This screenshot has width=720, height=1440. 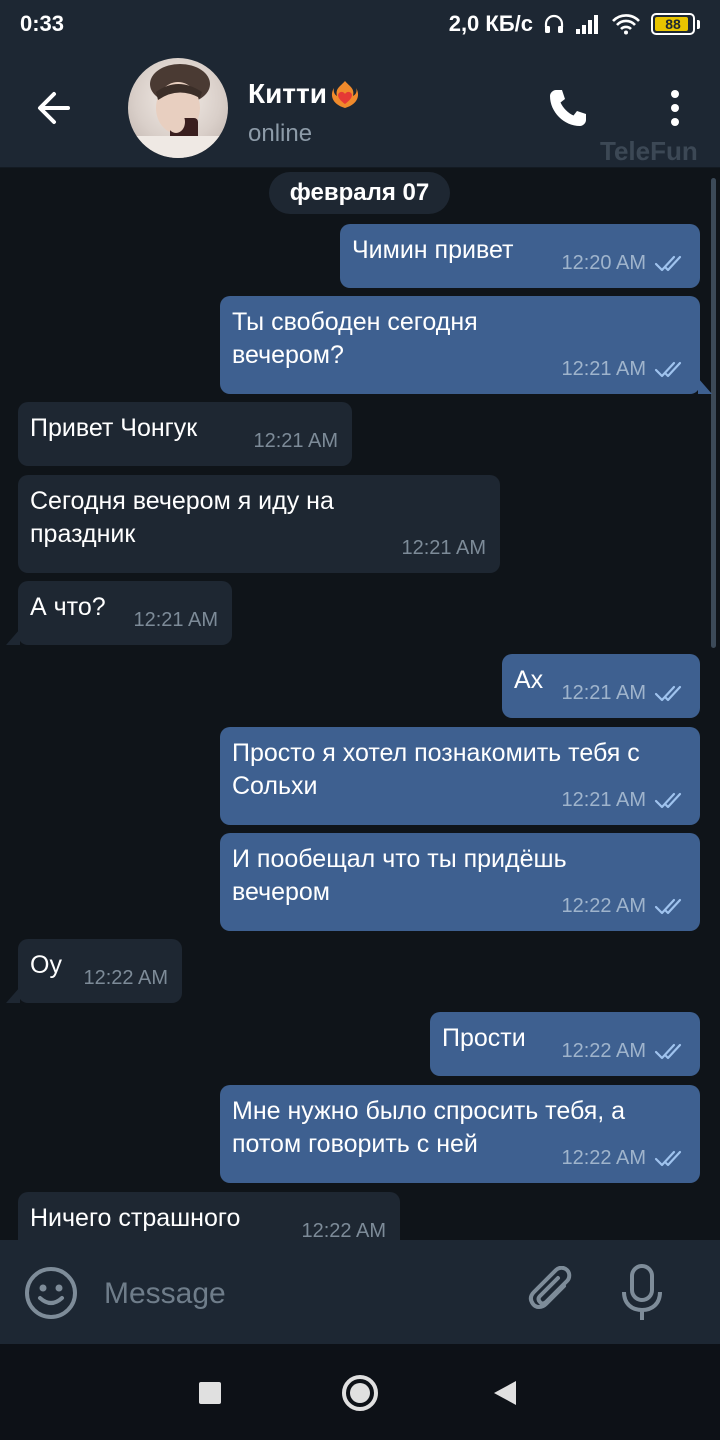 I want to click on emoji-icon, so click(x=51, y=1293).